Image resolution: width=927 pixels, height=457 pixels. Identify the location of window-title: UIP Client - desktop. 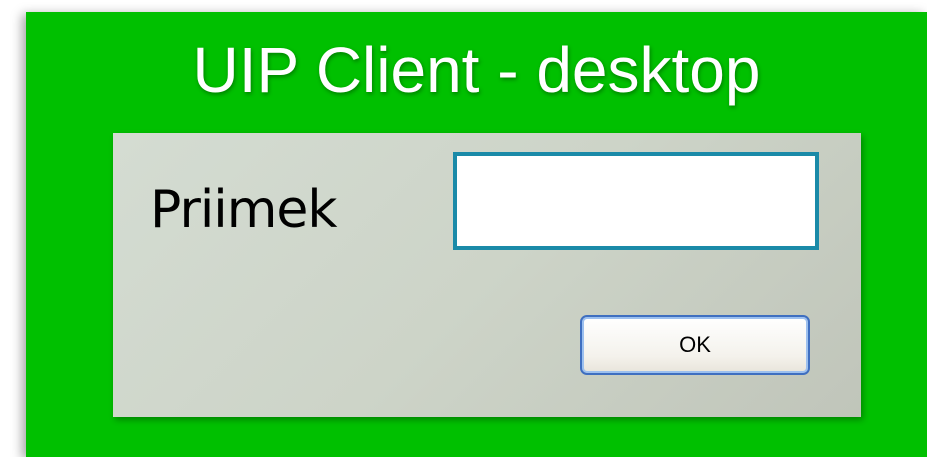
(476, 70).